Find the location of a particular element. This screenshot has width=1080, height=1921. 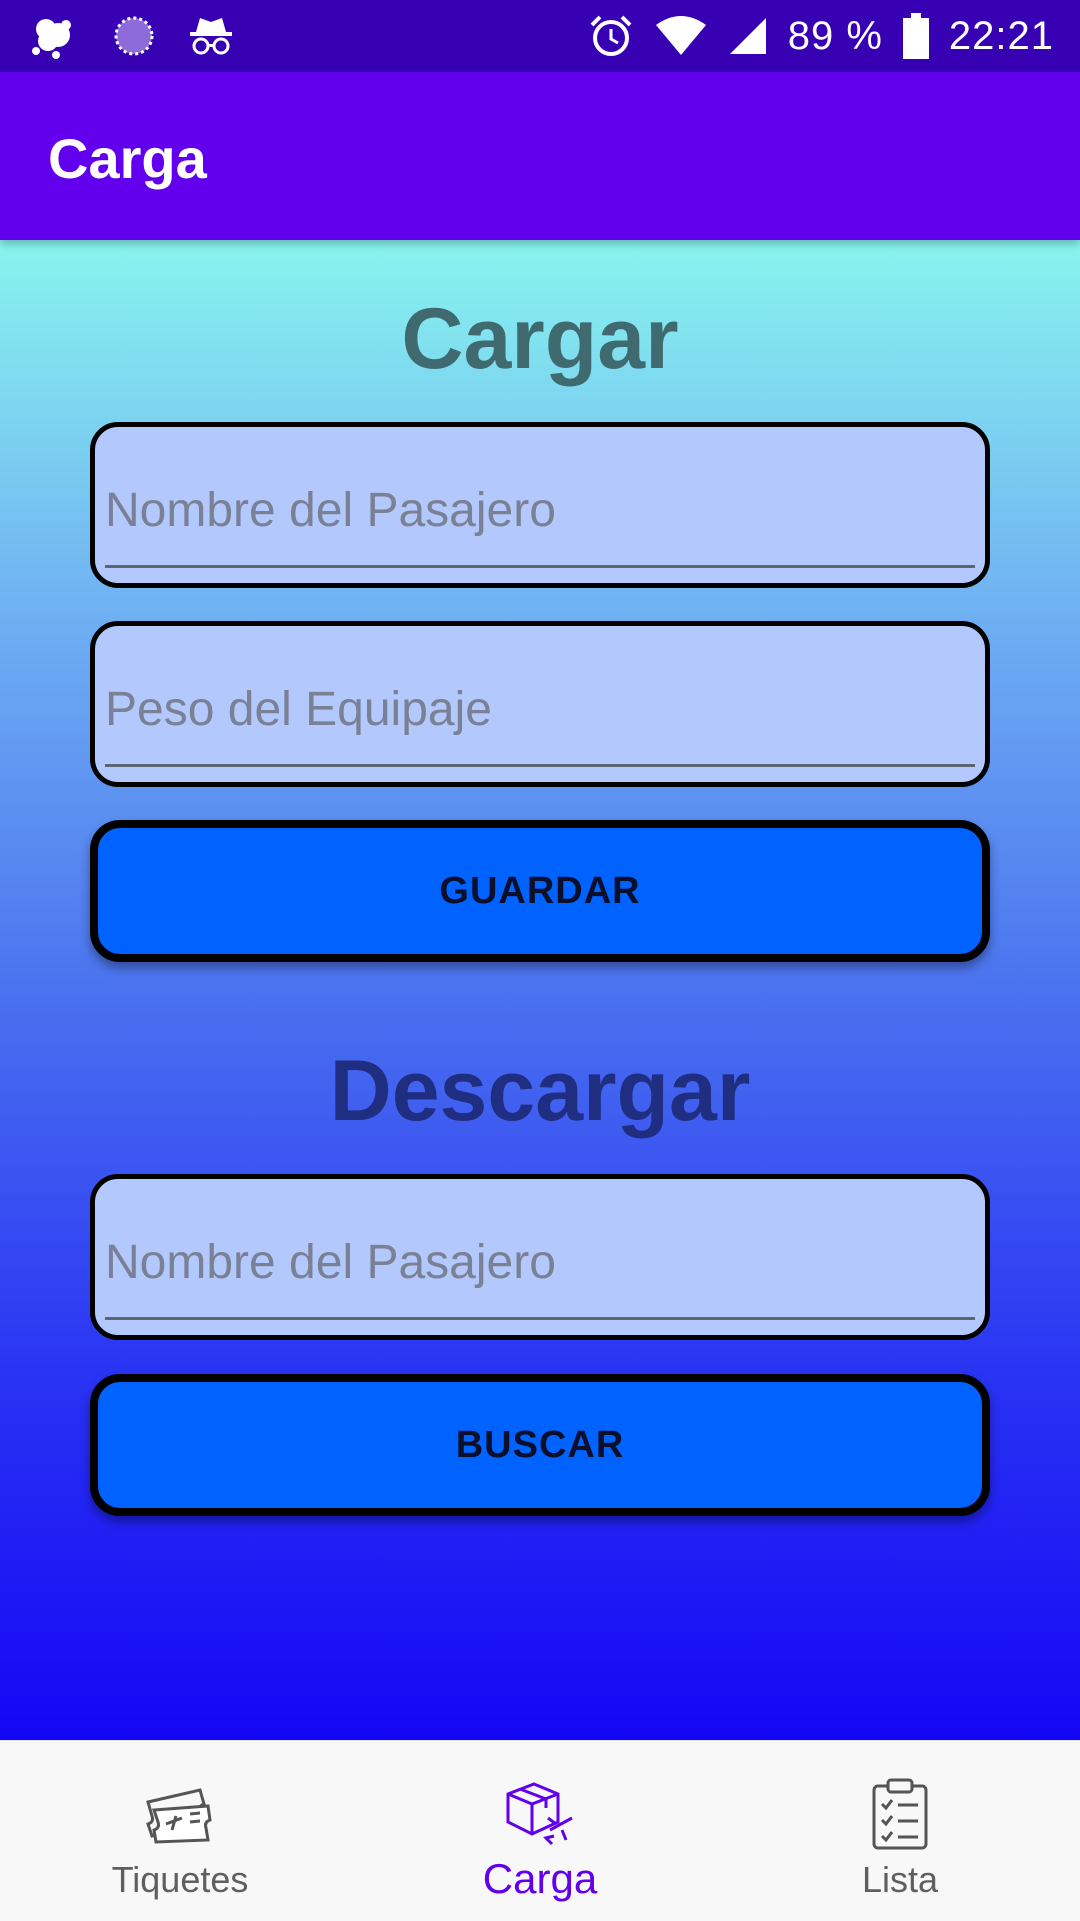

signal-icon is located at coordinates (748, 36).